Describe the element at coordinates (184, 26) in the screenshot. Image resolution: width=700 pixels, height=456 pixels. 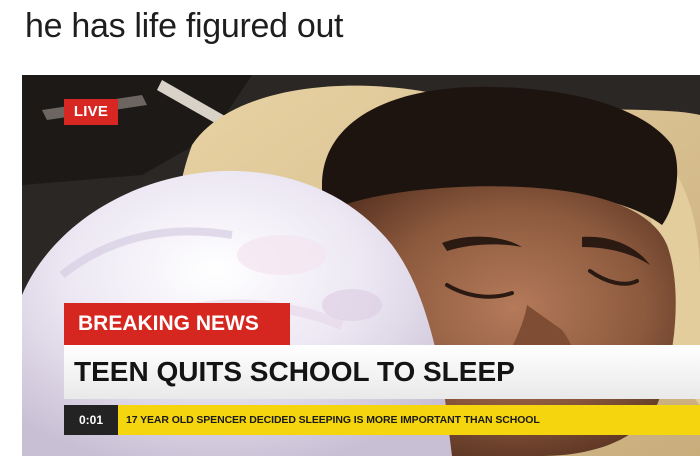
I see `caption-text: he has life figured out` at that location.